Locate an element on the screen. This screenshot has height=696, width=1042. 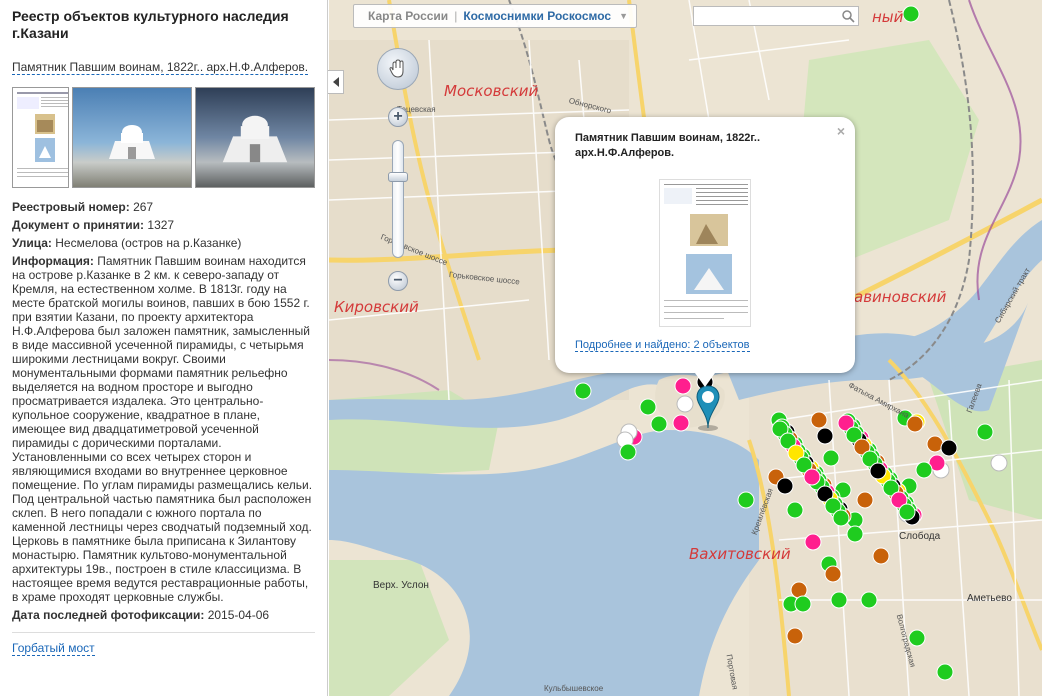
selected-location-pin-icon is located at coordinates (708, 408).